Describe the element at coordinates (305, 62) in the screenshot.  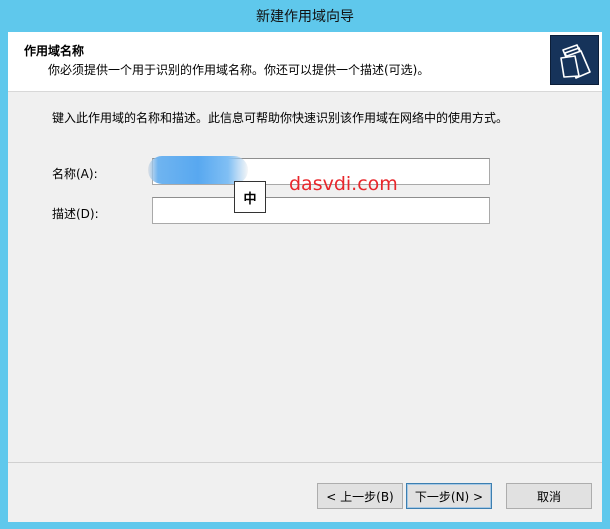
I see `wizard-header: 作用域名称 你必须提供一个用于识别的作用域名称。你还可以提供一个描述(可选)。` at that location.